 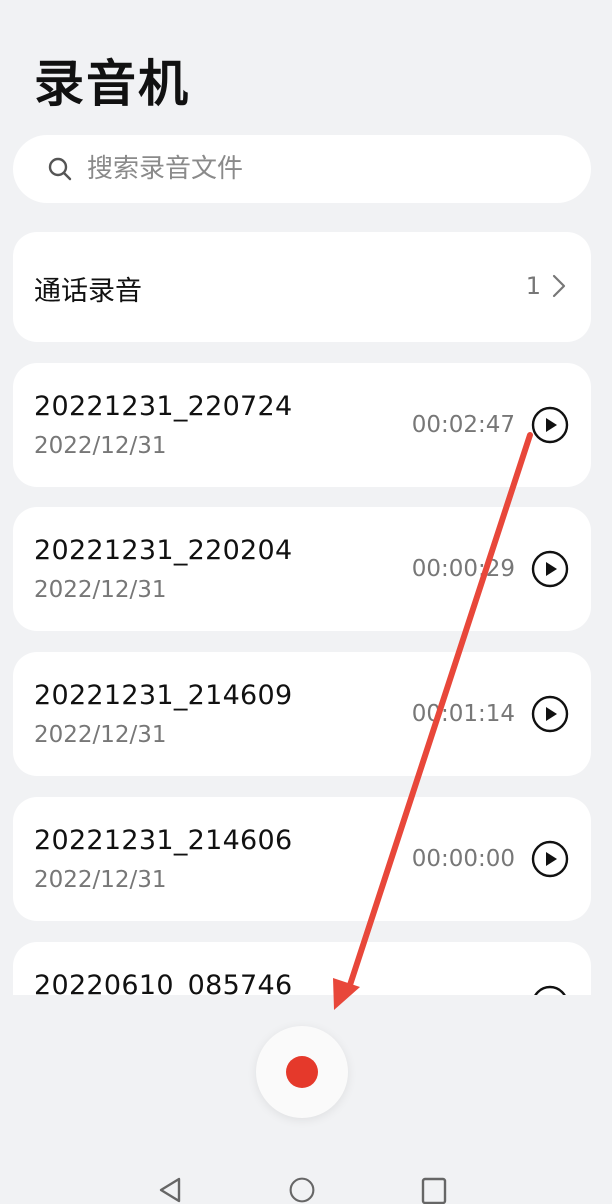 I want to click on recents-icon, so click(x=434, y=1190).